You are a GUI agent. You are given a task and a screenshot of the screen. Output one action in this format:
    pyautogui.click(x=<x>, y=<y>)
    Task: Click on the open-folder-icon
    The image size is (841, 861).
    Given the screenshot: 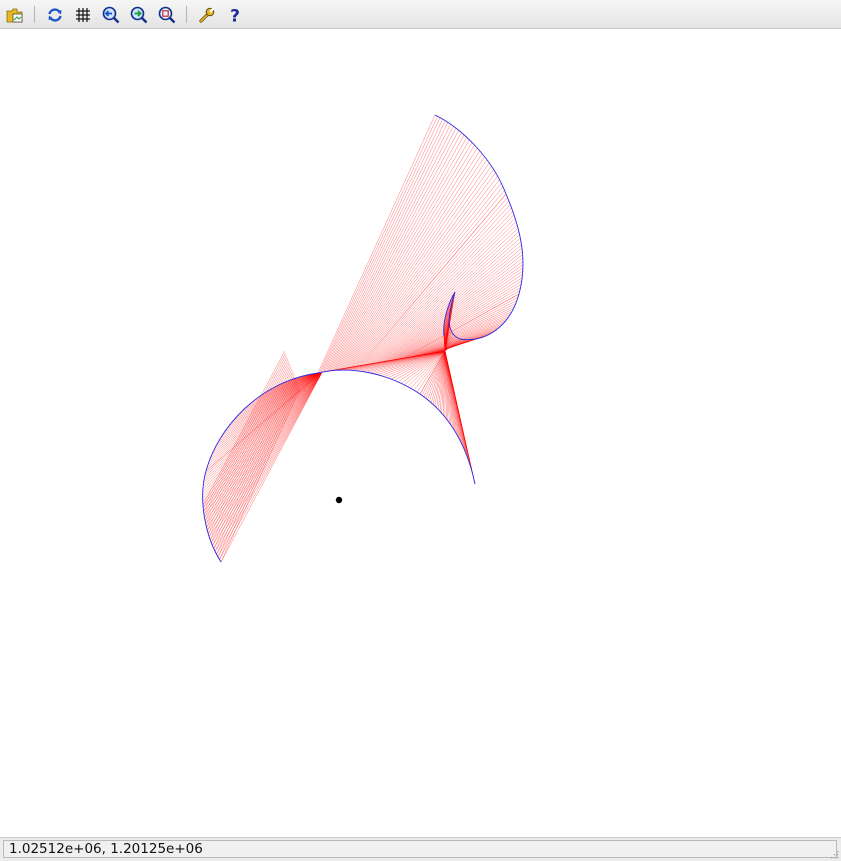 What is the action you would take?
    pyautogui.click(x=14, y=15)
    